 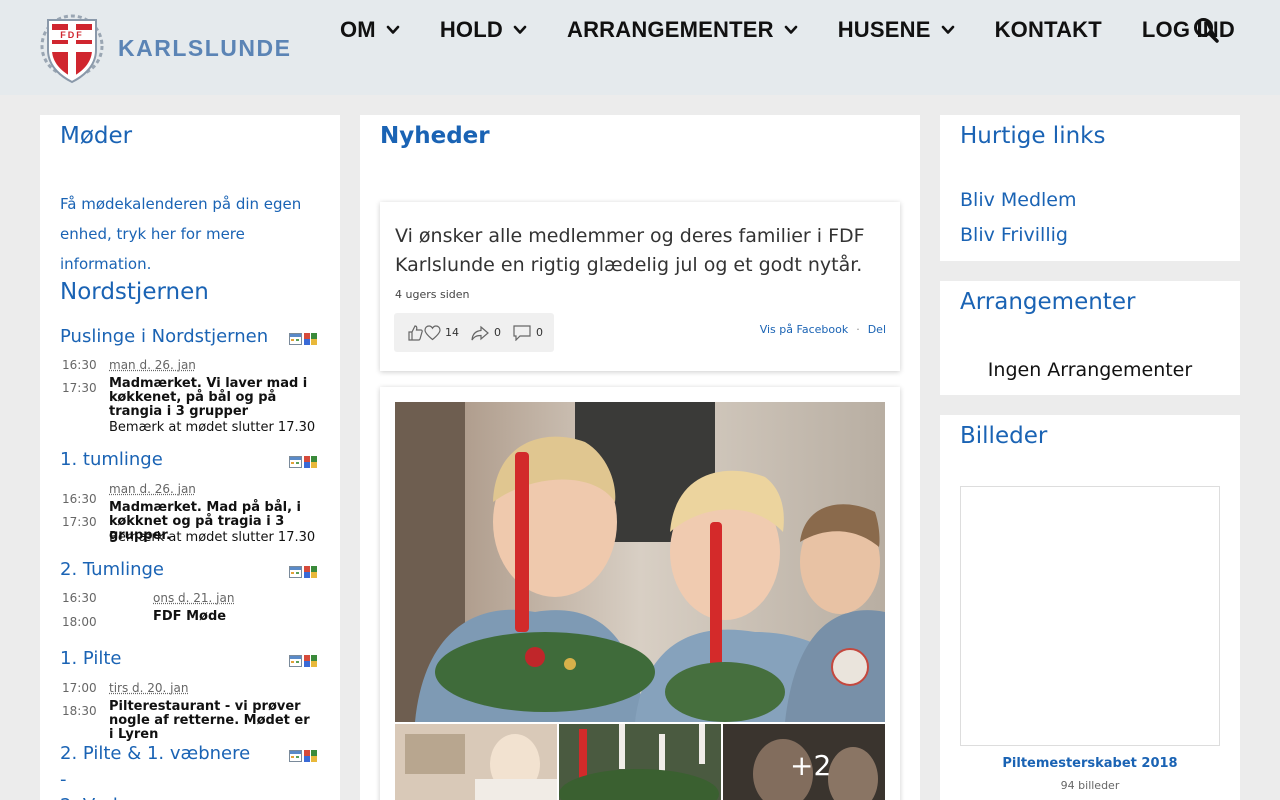 What do you see at coordinates (452, 332) in the screenshot?
I see `likes-count: 14` at bounding box center [452, 332].